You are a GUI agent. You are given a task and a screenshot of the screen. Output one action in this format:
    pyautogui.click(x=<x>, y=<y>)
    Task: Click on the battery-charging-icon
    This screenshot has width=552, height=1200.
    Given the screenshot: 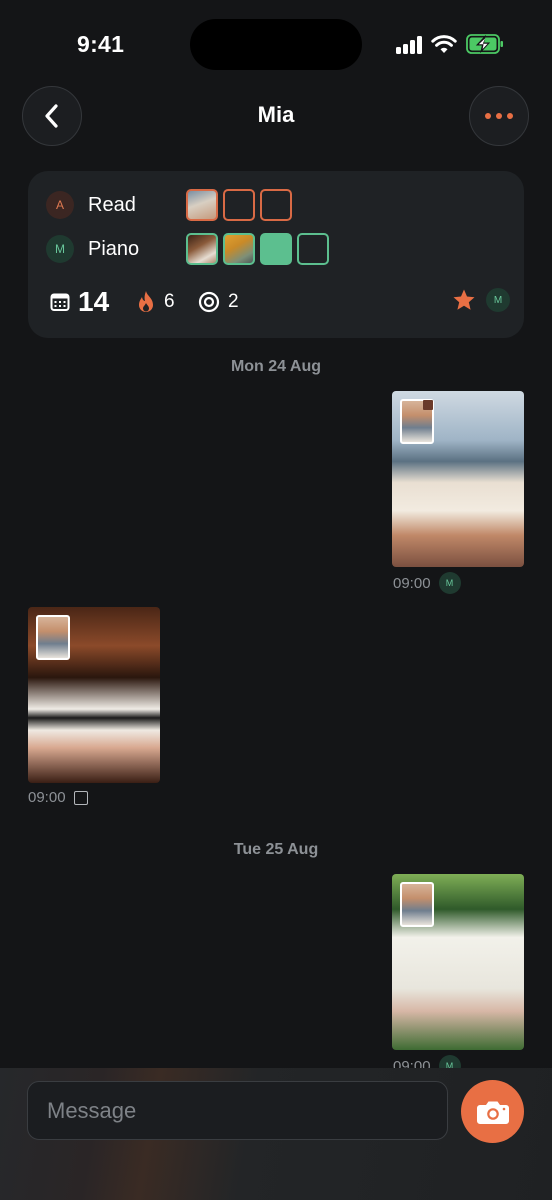 What is the action you would take?
    pyautogui.click(x=484, y=44)
    